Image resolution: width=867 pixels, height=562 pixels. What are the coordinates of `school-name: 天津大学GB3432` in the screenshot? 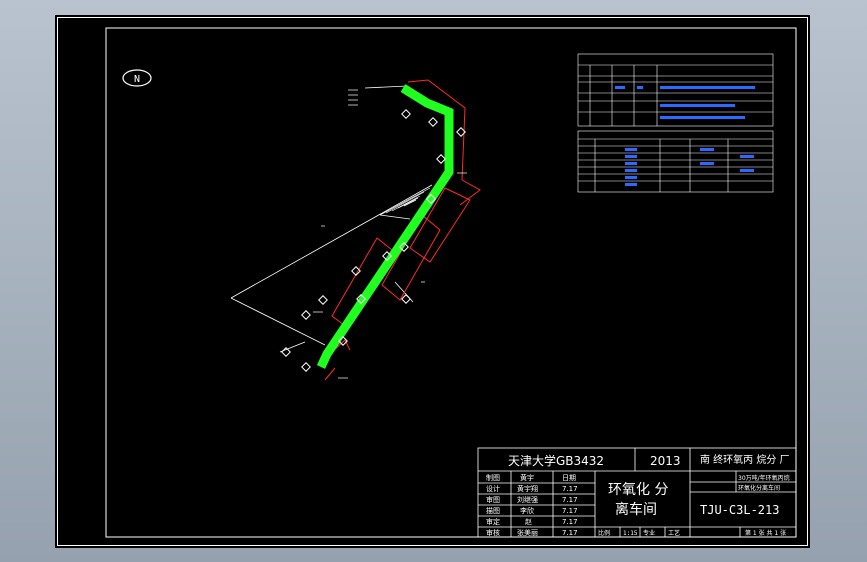 It's located at (556, 460).